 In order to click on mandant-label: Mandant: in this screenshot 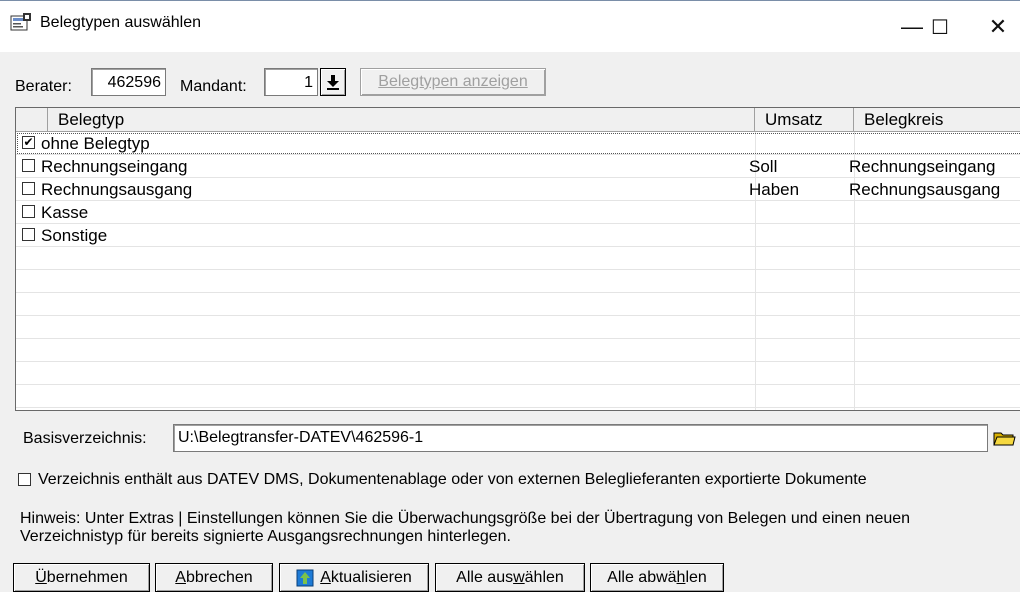, I will do `click(213, 86)`.